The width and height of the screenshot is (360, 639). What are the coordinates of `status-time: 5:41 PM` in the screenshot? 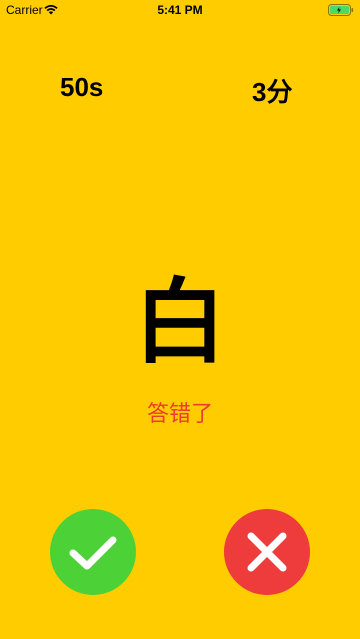 It's located at (180, 10).